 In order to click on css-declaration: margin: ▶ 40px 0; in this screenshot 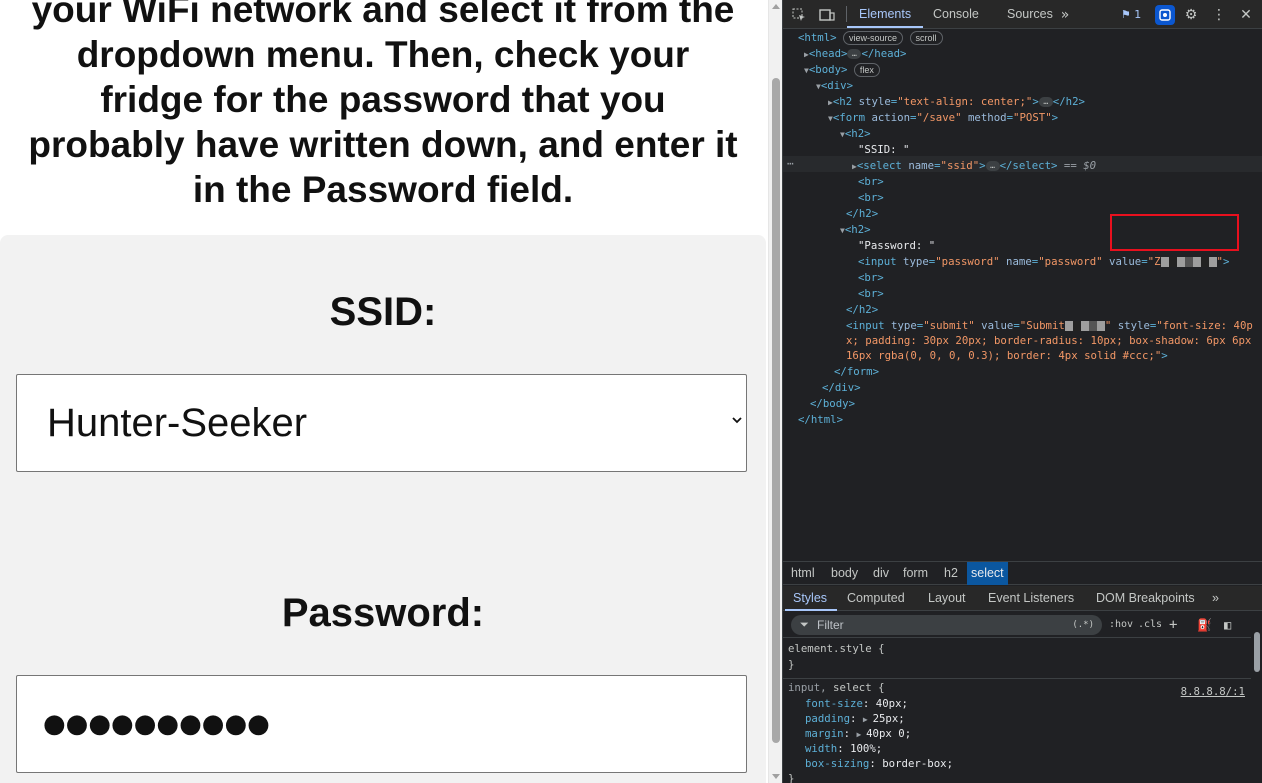, I will do `click(858, 733)`.